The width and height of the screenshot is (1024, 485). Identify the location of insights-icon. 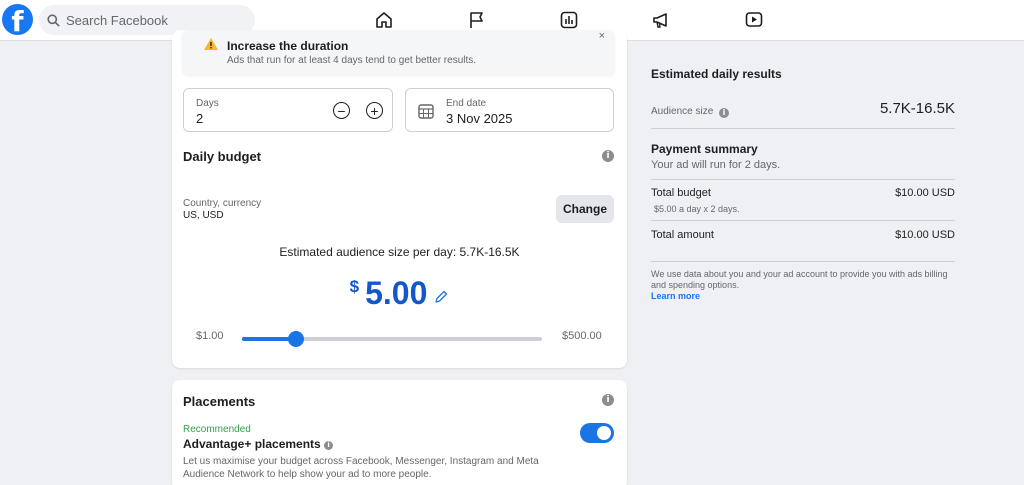
(569, 20).